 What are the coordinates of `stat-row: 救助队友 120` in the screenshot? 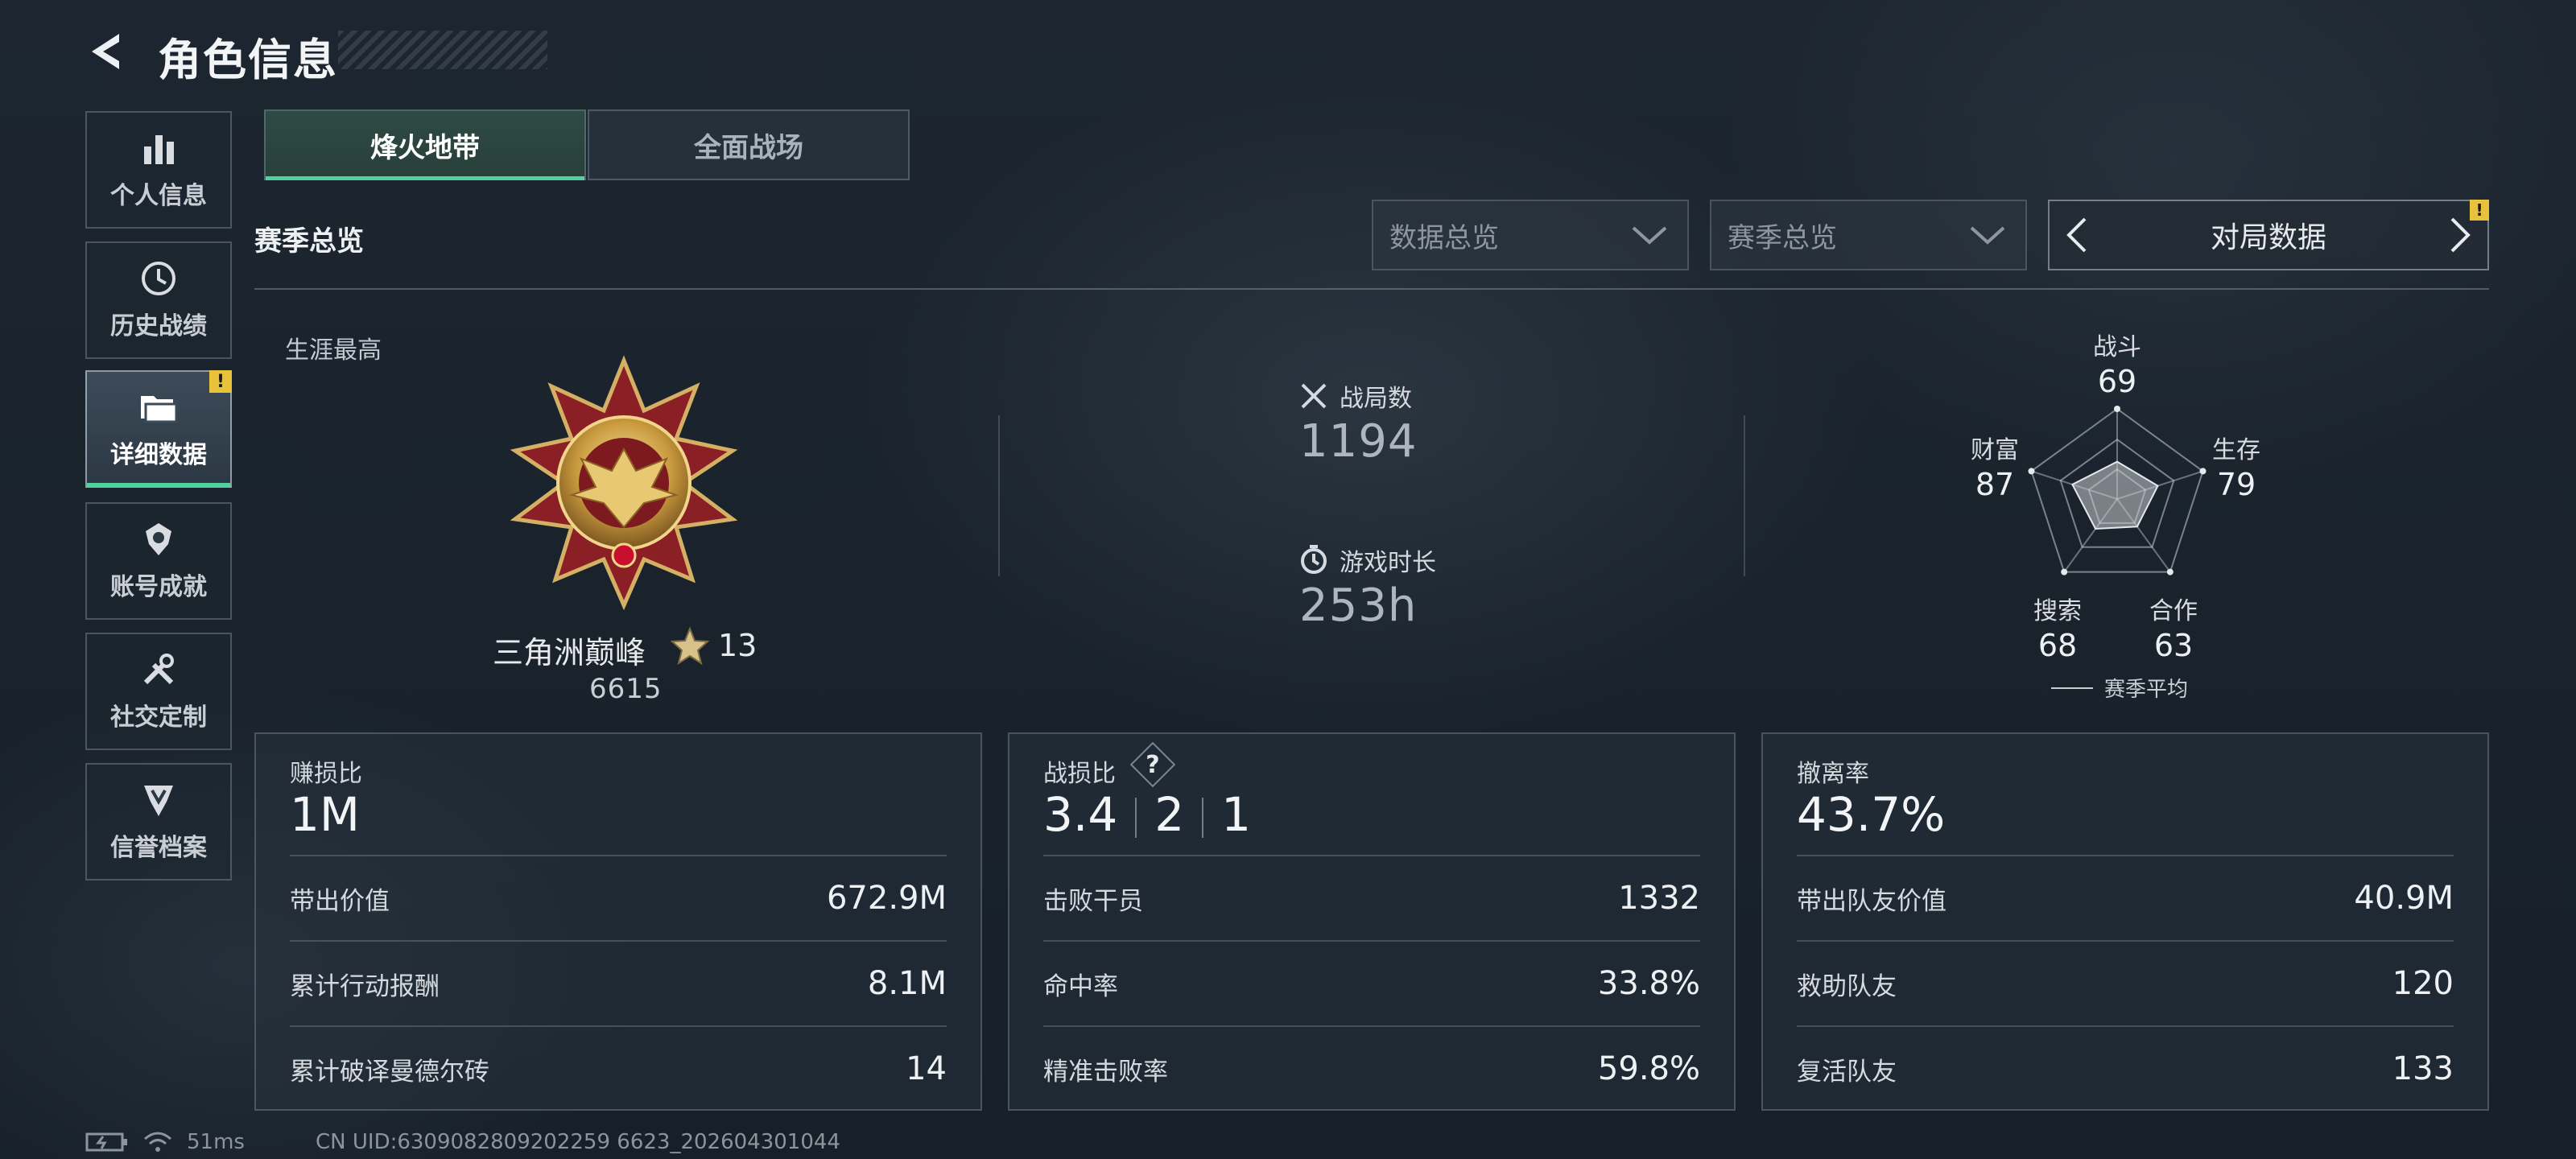 It's located at (2125, 982).